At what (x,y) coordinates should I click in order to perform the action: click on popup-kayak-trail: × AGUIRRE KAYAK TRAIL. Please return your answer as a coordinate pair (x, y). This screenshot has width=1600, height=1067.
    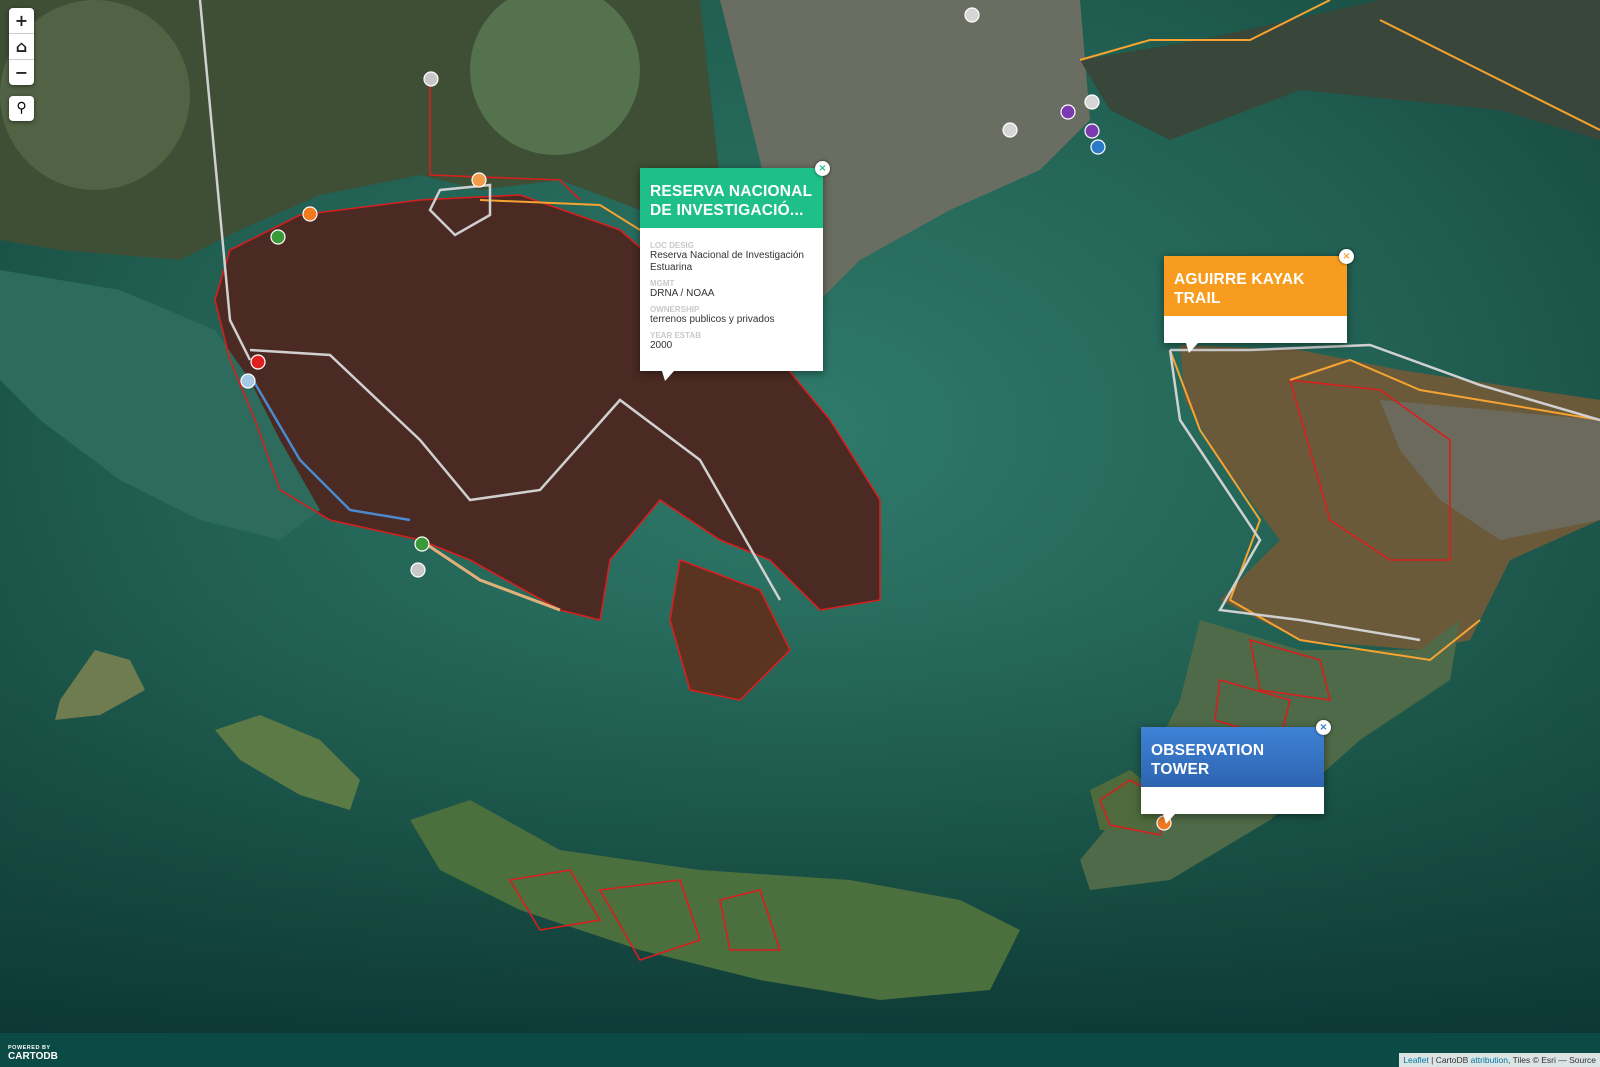
    Looking at the image, I should click on (1259, 301).